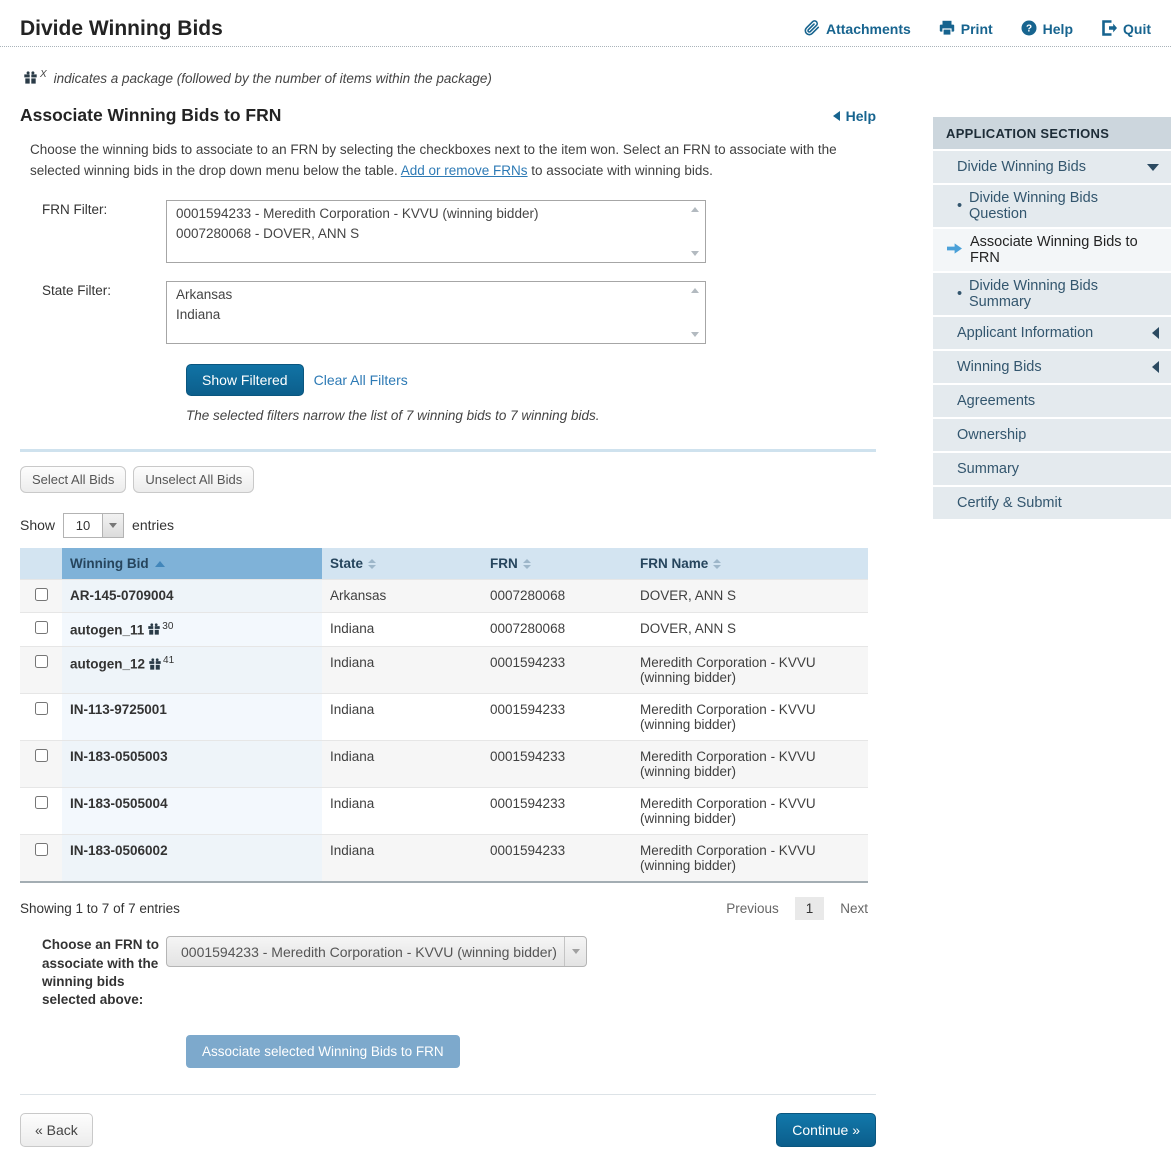 The image size is (1171, 1161). Describe the element at coordinates (947, 29) in the screenshot. I see `printer-icon` at that location.